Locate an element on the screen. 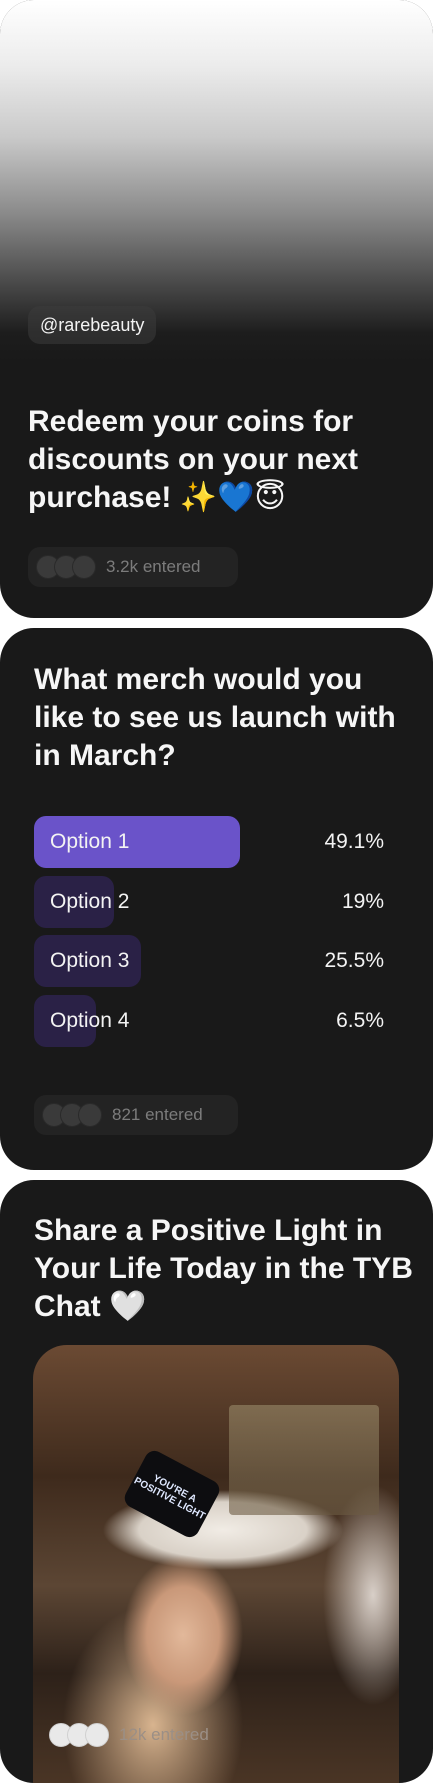 The image size is (433, 1783). entered-count: 821 entered is located at coordinates (136, 1115).